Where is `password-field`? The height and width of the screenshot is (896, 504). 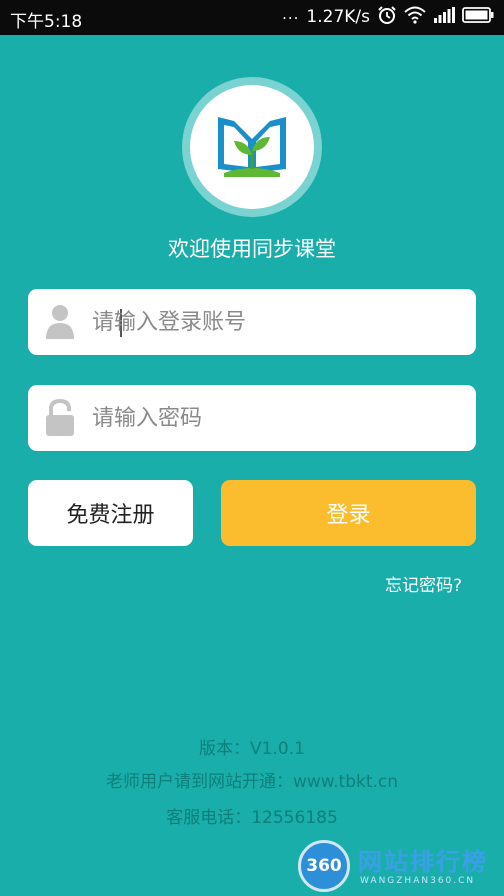 password-field is located at coordinates (252, 418).